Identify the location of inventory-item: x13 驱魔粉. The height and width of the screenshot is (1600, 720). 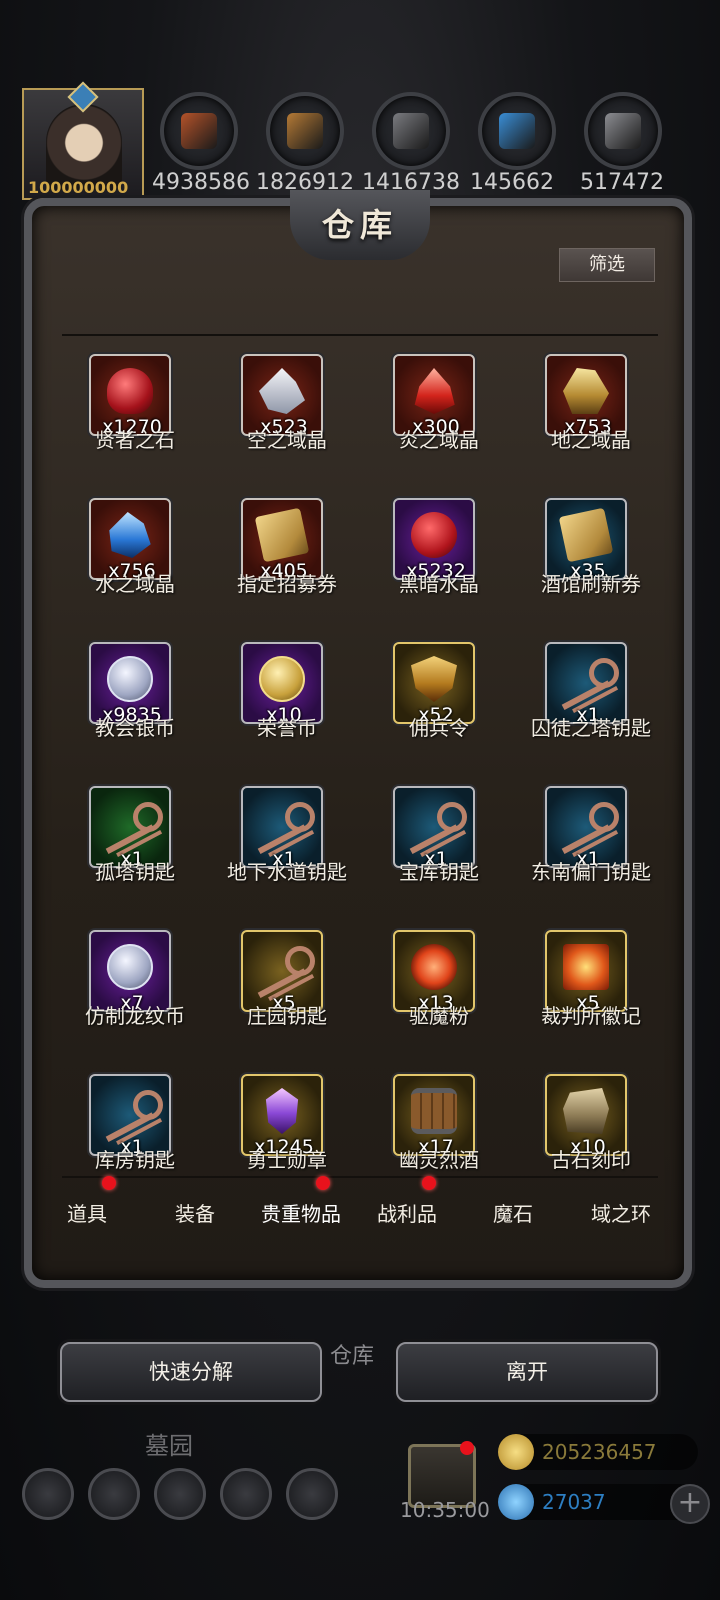
(439, 986).